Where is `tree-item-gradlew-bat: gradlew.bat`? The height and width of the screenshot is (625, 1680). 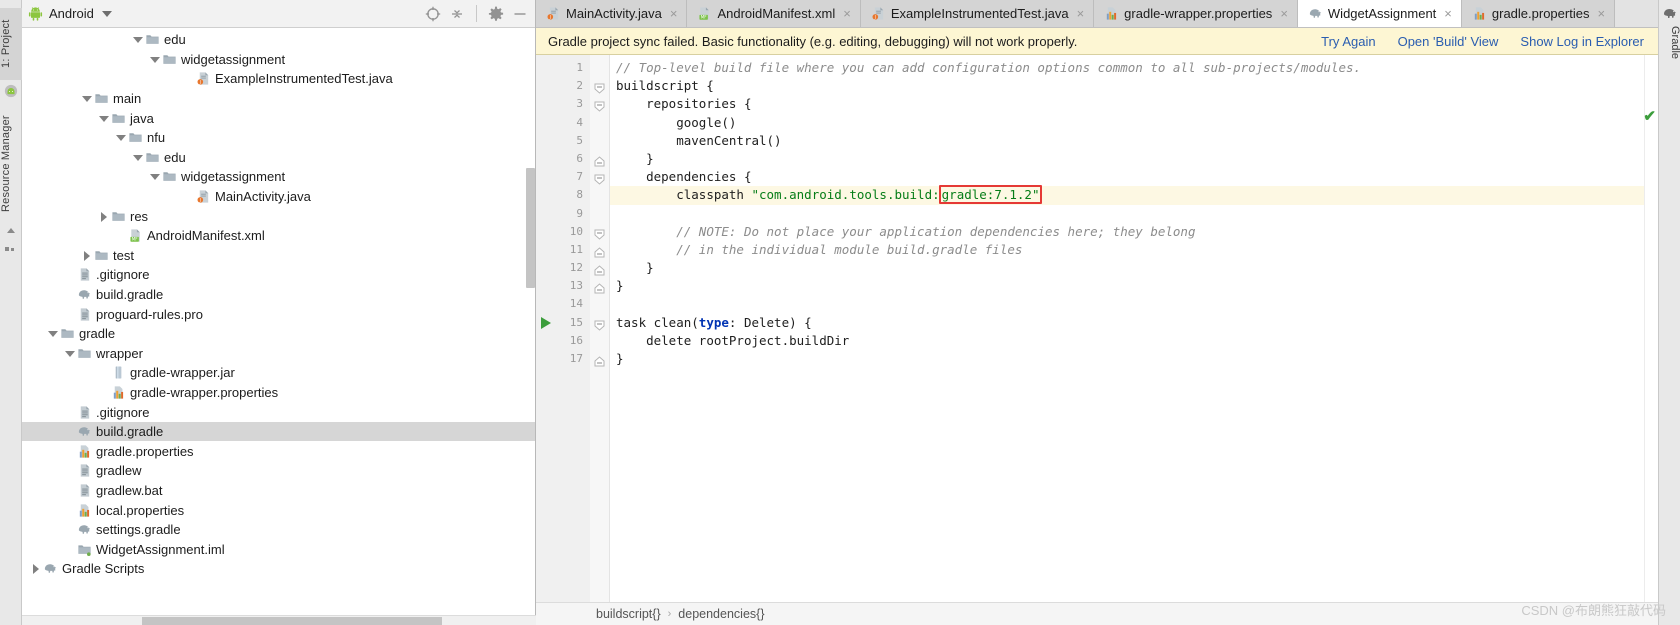
tree-item-gradlew-bat: gradlew.bat is located at coordinates (278, 491).